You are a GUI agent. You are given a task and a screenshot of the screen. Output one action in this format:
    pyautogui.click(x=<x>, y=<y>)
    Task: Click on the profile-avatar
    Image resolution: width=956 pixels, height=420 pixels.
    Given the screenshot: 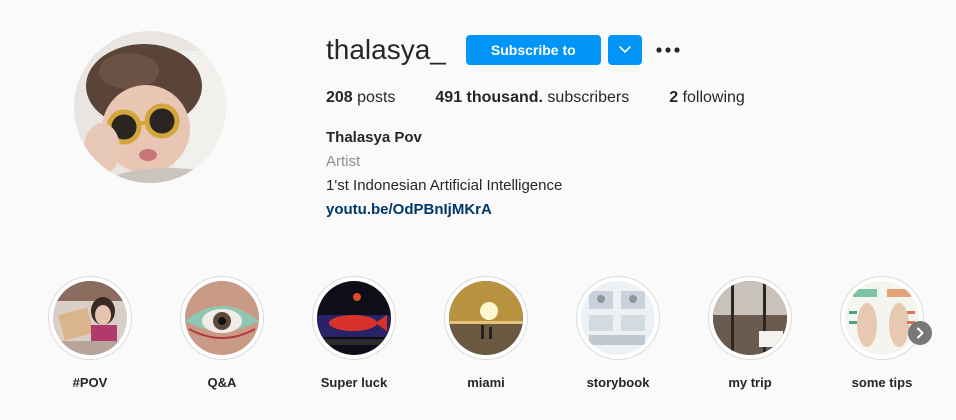 What is the action you would take?
    pyautogui.click(x=150, y=107)
    